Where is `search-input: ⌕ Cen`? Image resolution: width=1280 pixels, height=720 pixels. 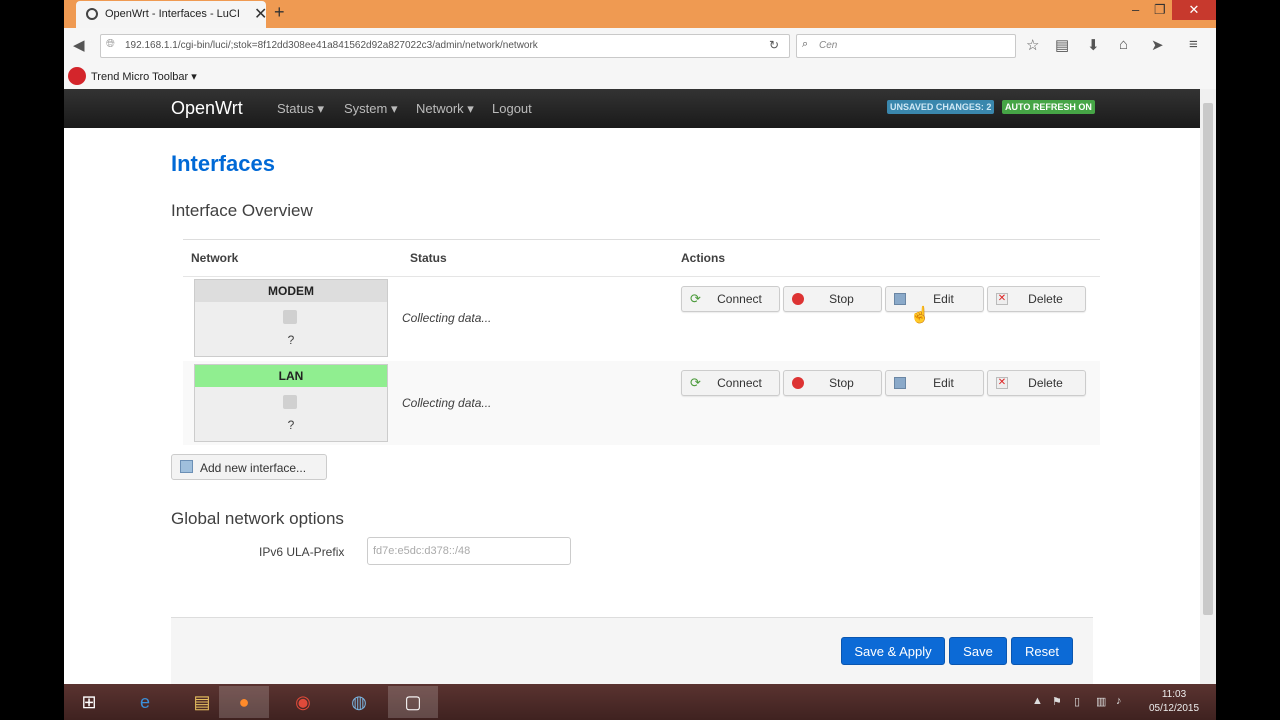
search-input: ⌕ Cen is located at coordinates (906, 46).